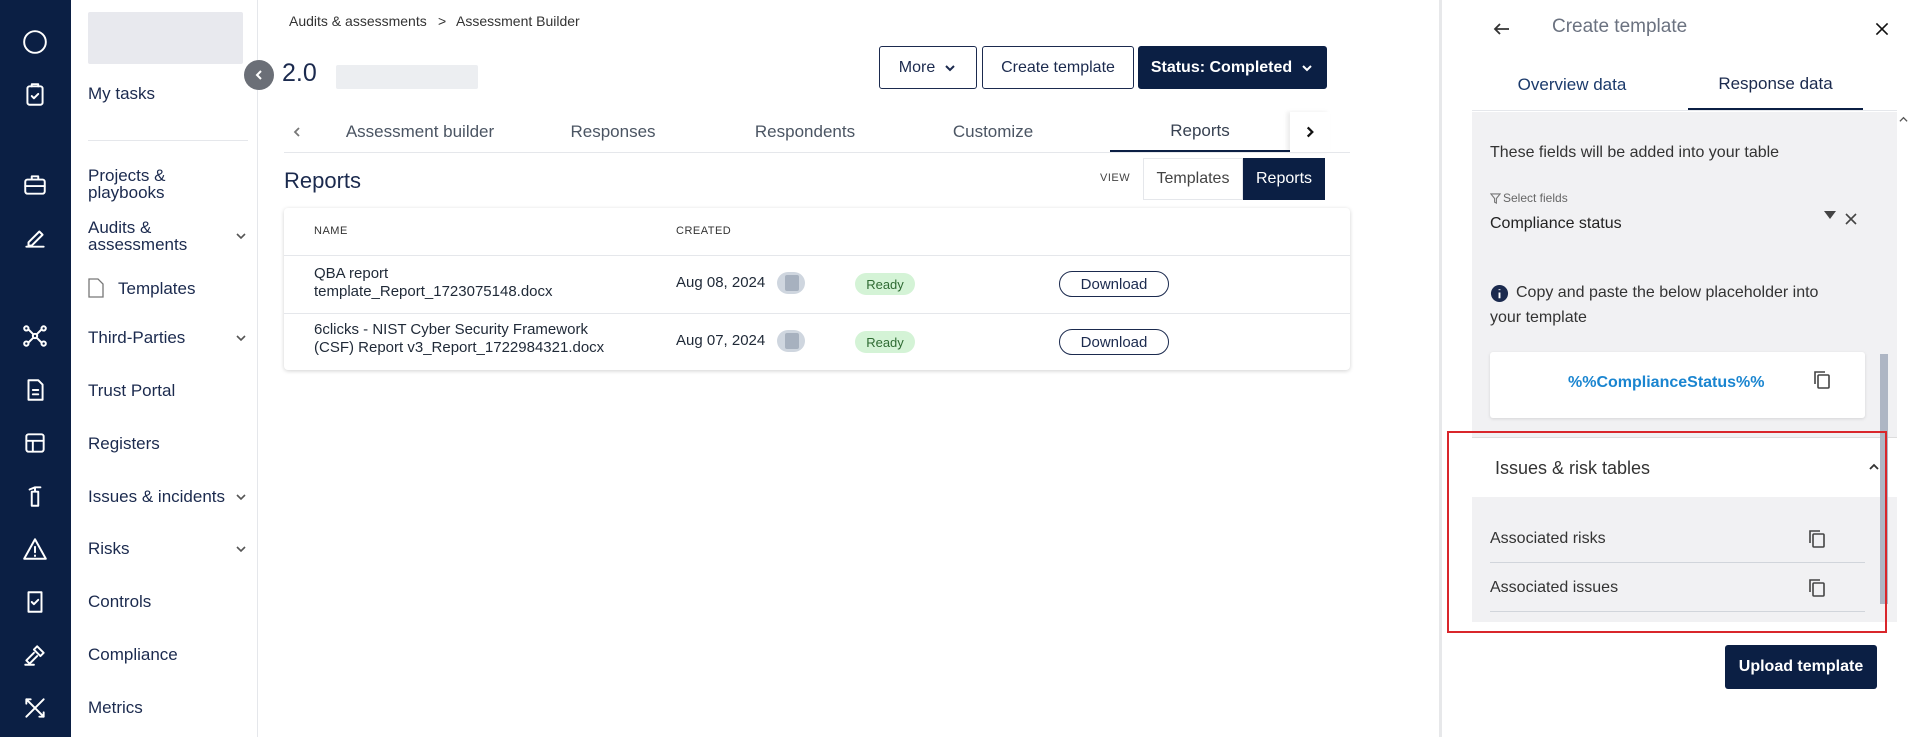 The height and width of the screenshot is (737, 1919). I want to click on nav-issues: Issues & incidents, so click(168, 496).